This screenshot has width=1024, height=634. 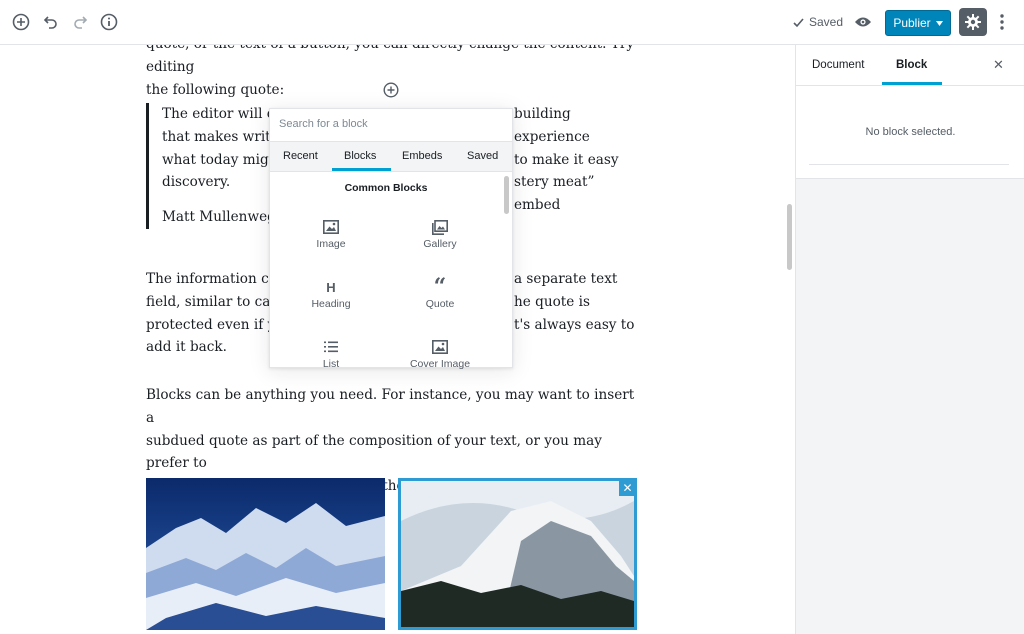 I want to click on saved-label: Saved, so click(x=826, y=22).